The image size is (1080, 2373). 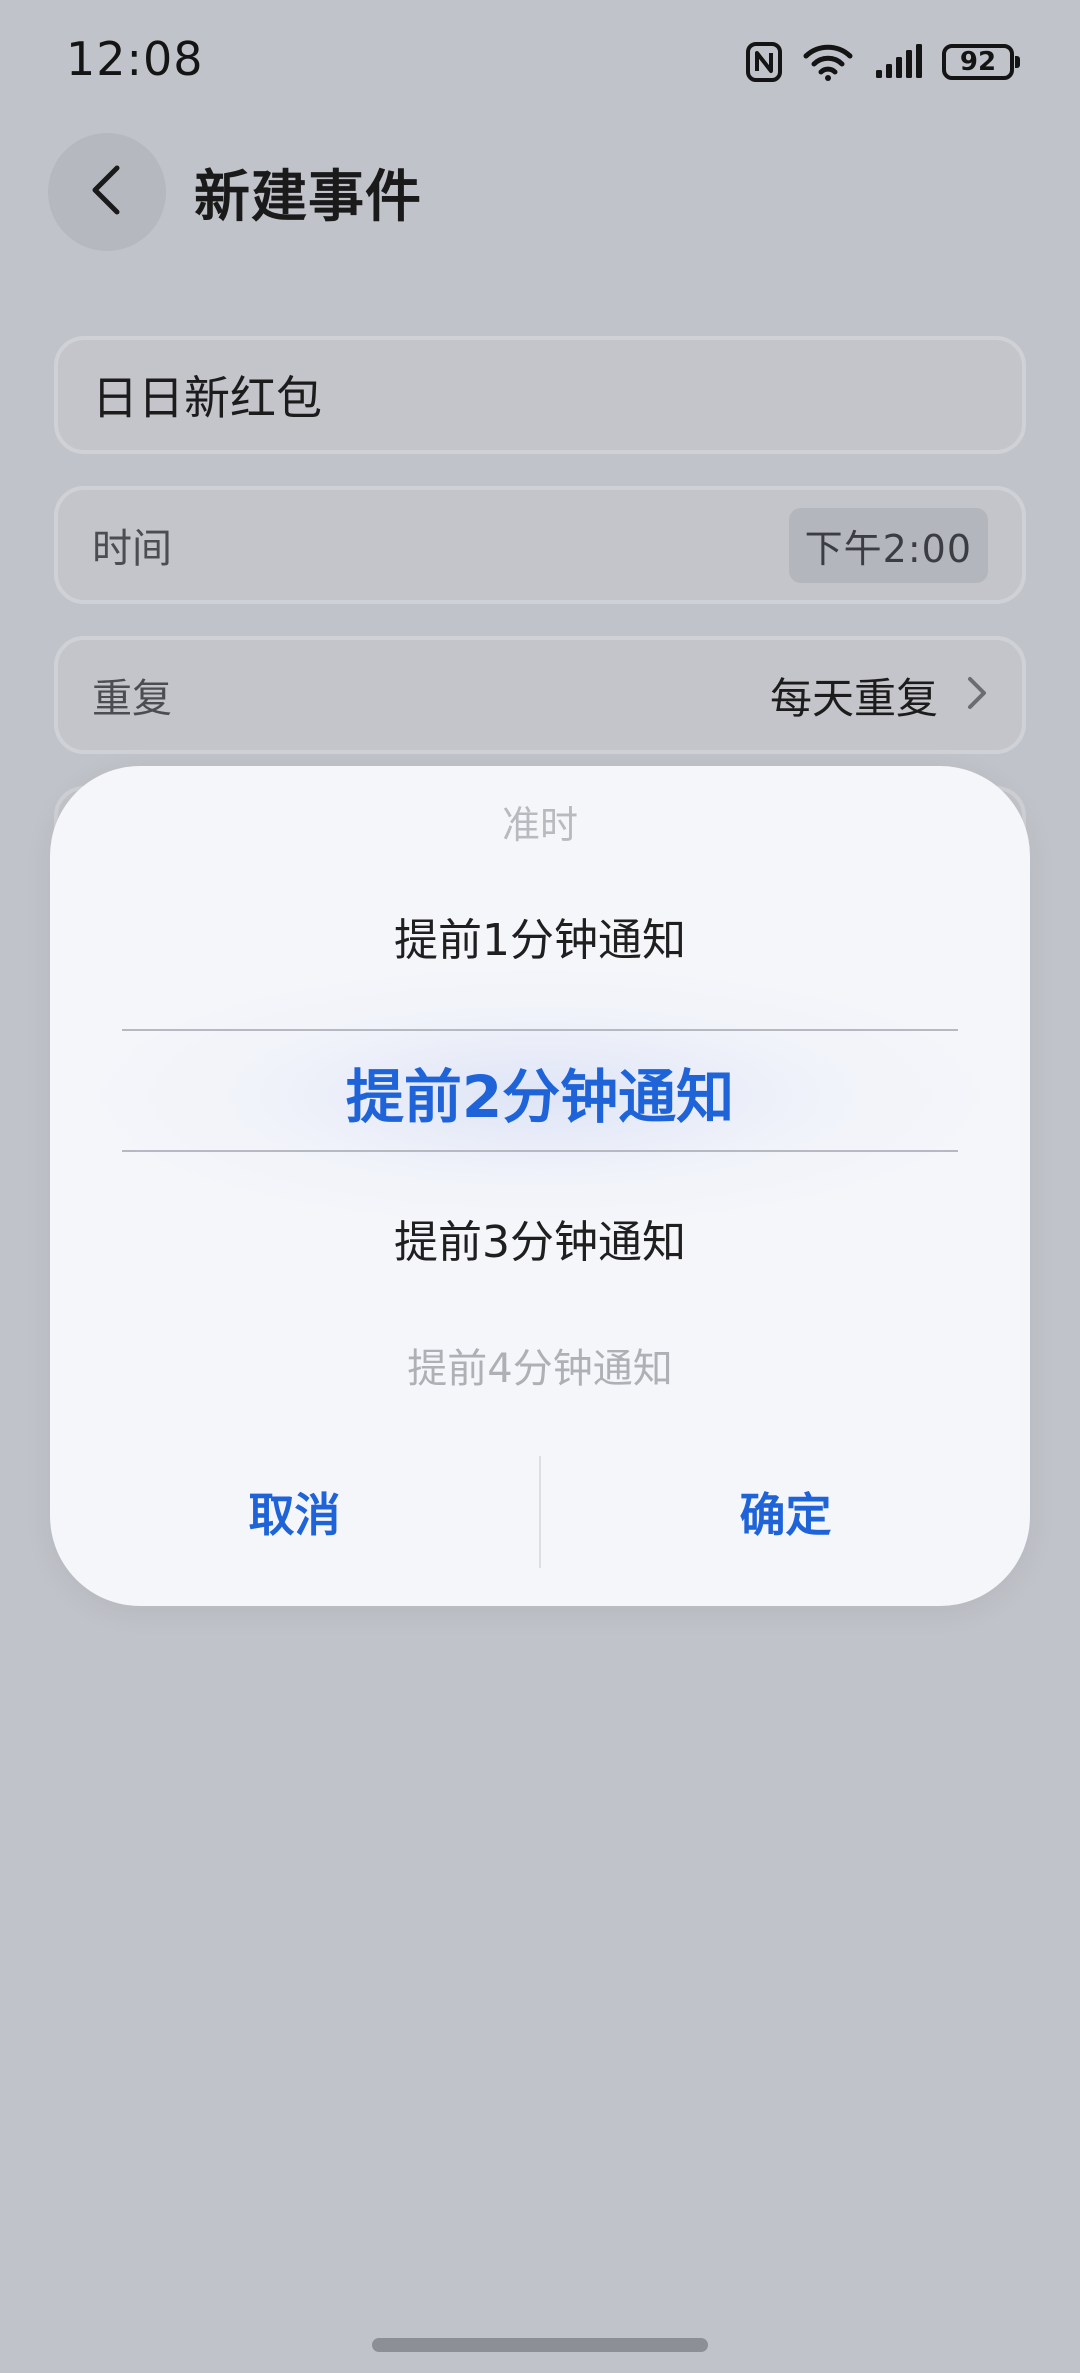 I want to click on repeat-row: 重复 每天重复, so click(x=540, y=695).